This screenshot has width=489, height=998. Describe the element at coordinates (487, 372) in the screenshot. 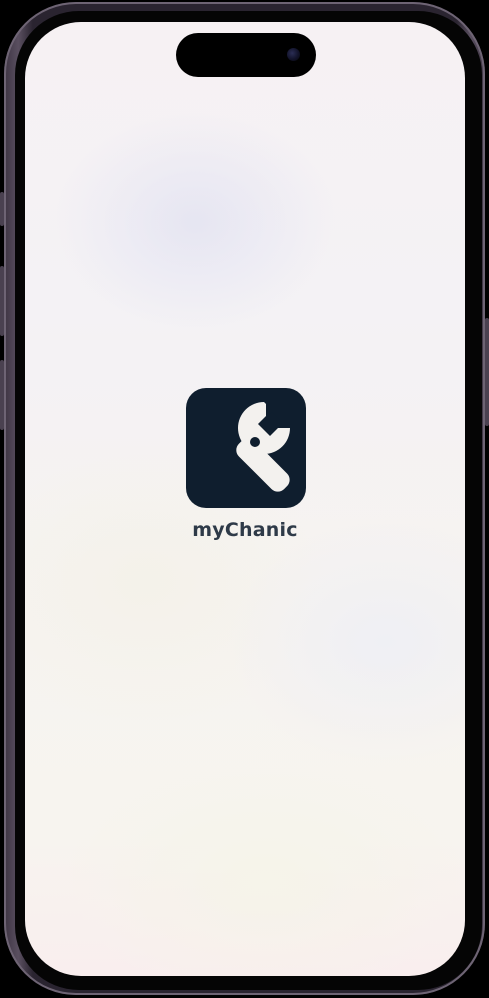

I see `power-button` at that location.